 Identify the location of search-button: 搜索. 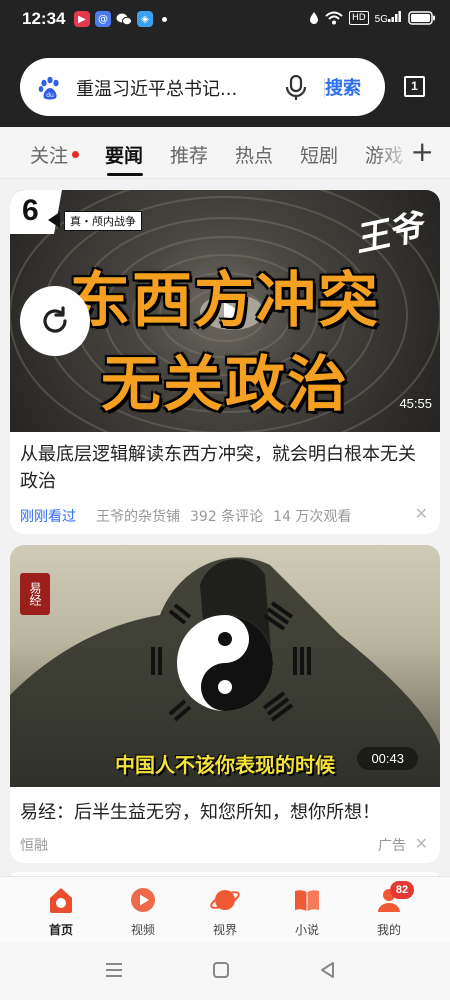
(343, 87).